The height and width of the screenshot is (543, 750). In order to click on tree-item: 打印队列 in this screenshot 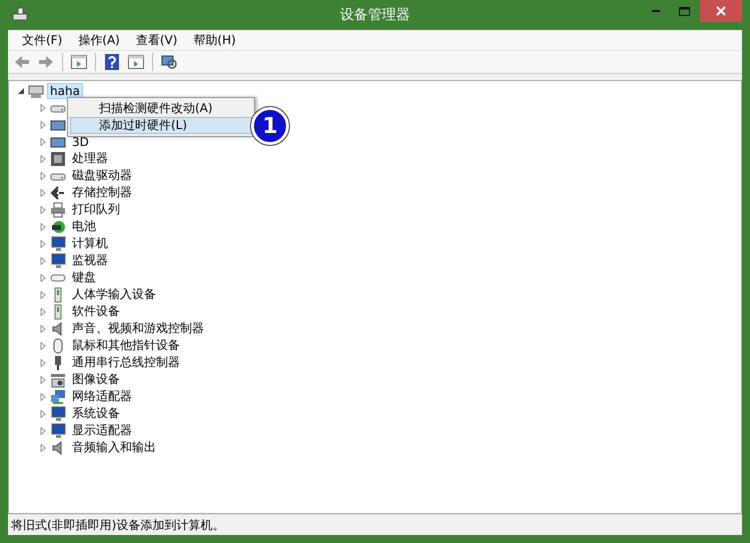, I will do `click(96, 209)`.